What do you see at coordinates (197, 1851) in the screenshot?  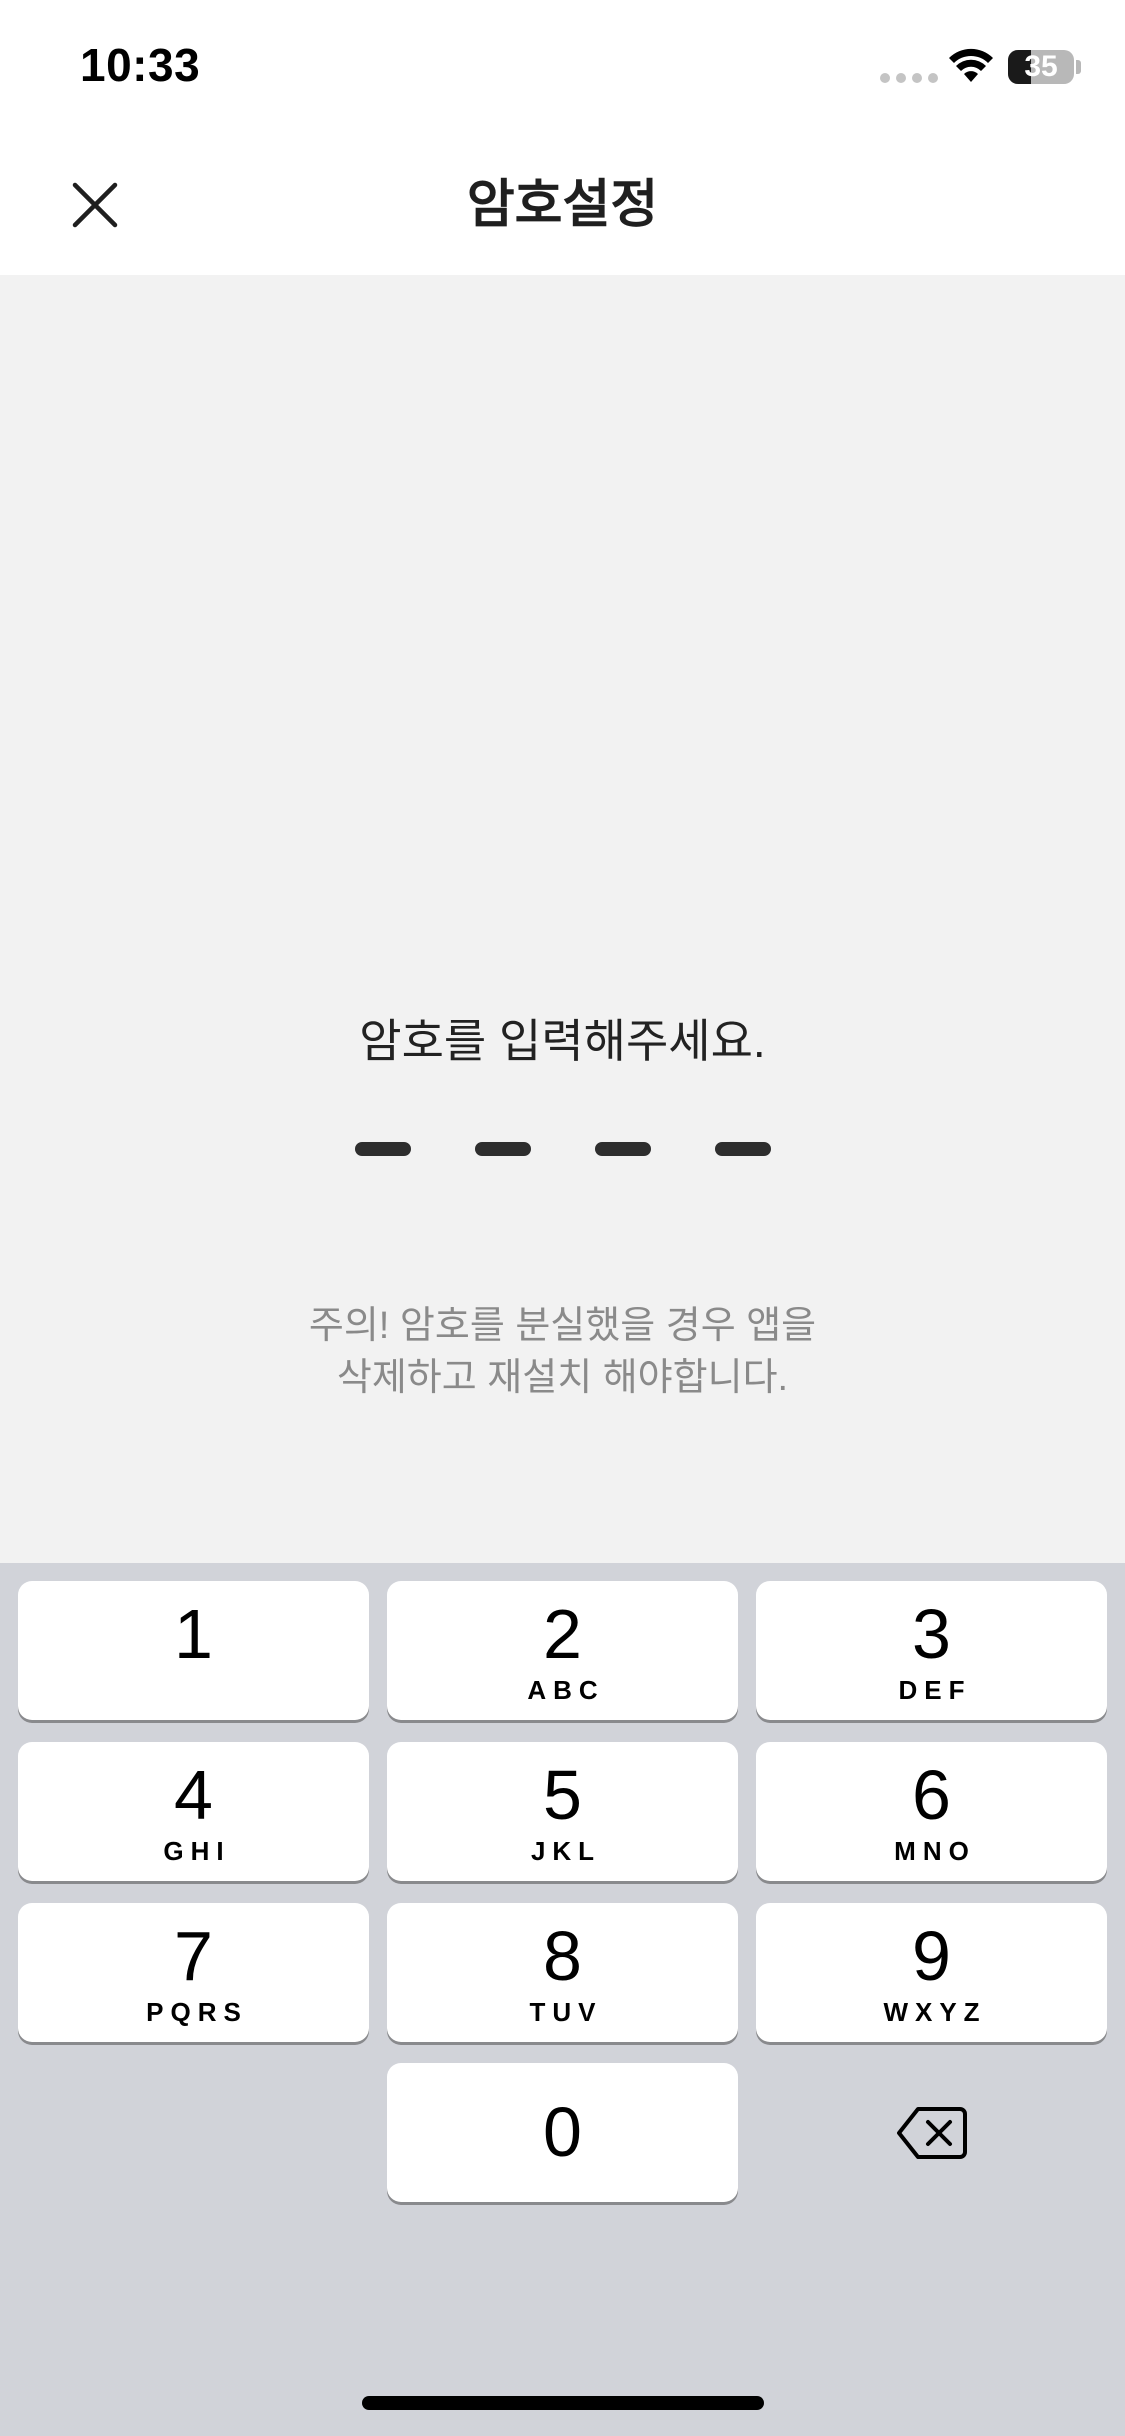 I see `key-letters: GHI` at bounding box center [197, 1851].